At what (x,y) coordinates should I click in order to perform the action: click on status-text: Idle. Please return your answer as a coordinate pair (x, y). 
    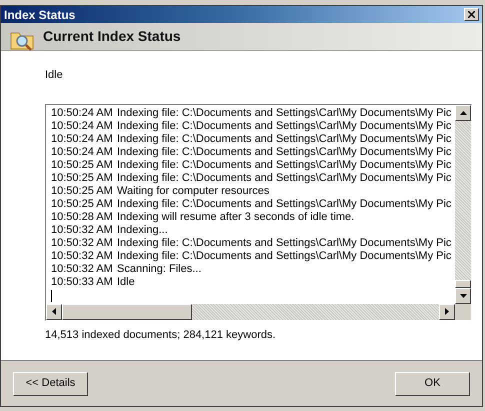
    Looking at the image, I should click on (54, 75).